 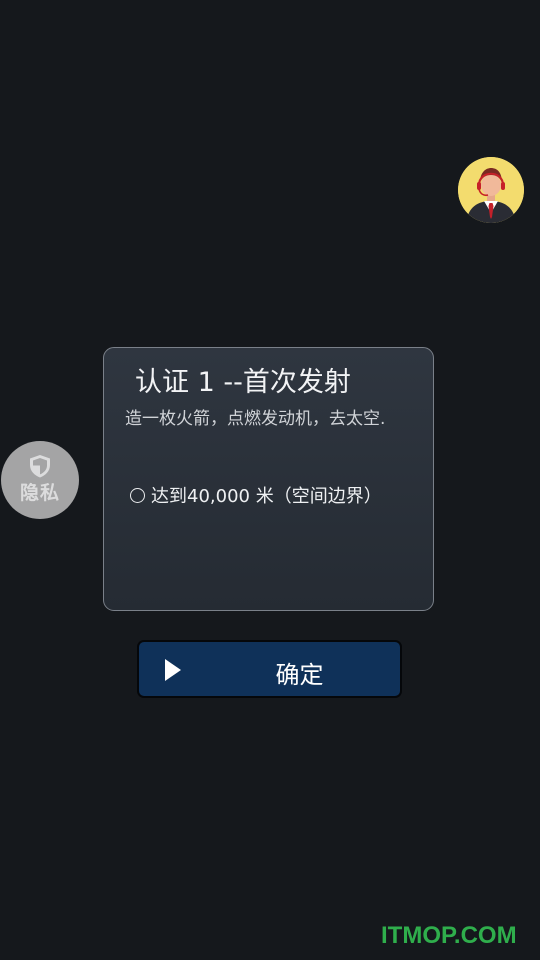 I want to click on confirm-label: 确定, so click(x=299, y=675).